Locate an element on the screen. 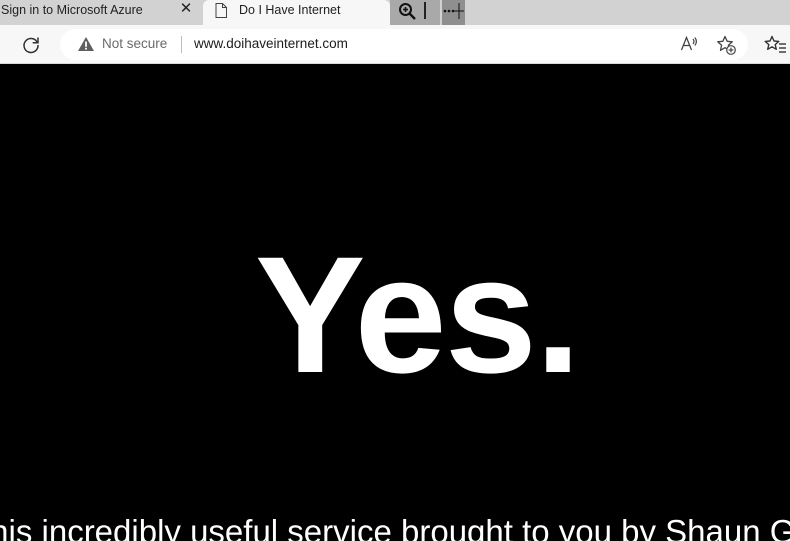 This screenshot has height=541, width=790. add-favorite-icon is located at coordinates (726, 45).